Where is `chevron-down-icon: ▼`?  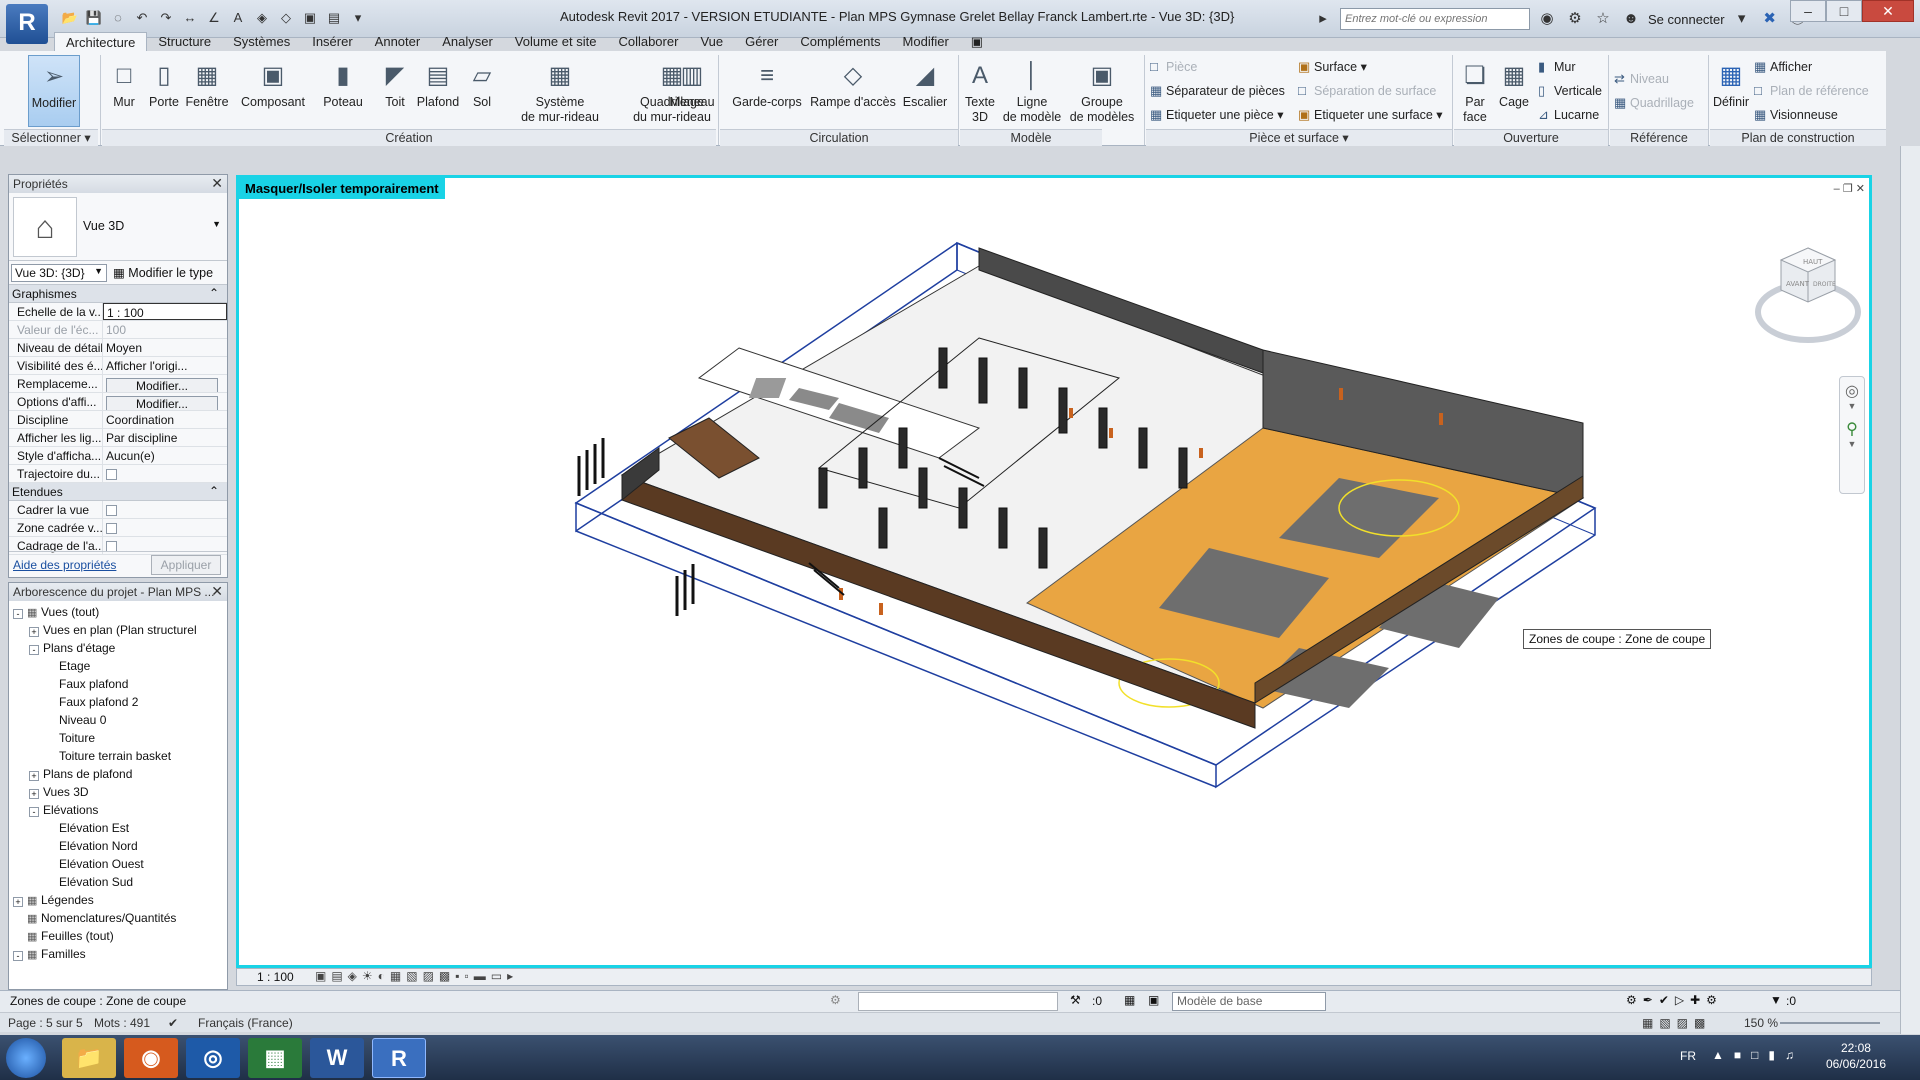
chevron-down-icon: ▼ is located at coordinates (216, 224).